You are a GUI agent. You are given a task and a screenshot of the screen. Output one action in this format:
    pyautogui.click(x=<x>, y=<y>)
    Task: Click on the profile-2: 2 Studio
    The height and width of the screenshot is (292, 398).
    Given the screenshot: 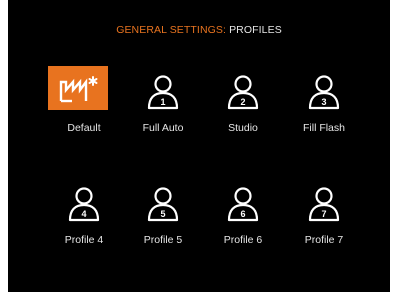 What is the action you would take?
    pyautogui.click(x=243, y=107)
    